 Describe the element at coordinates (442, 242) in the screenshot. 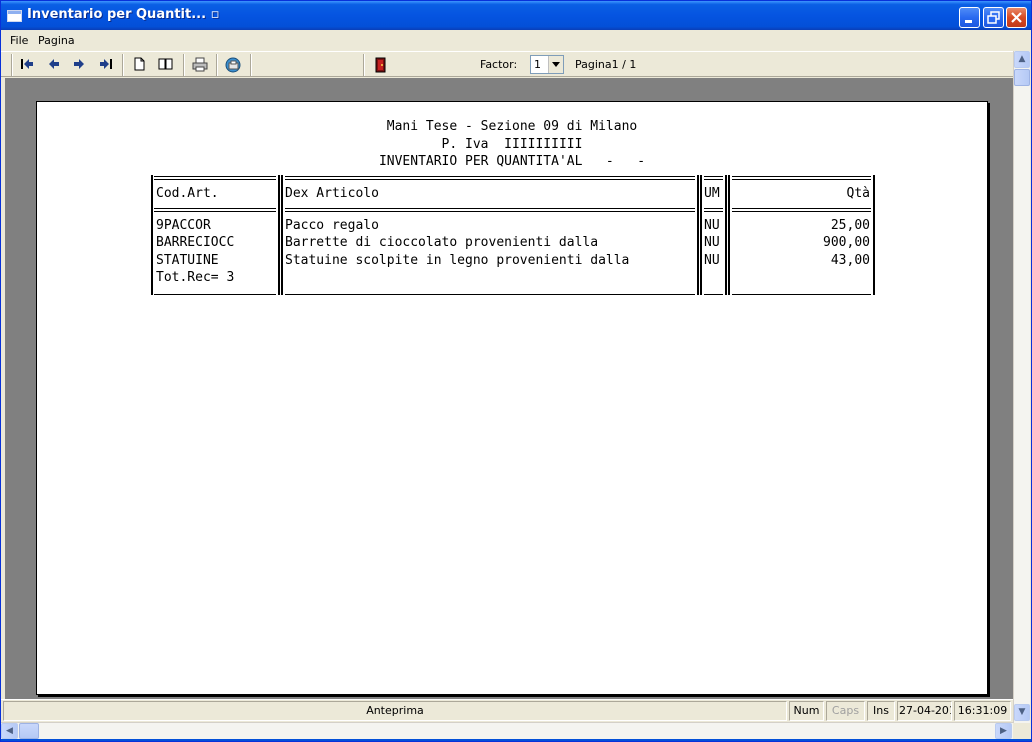

I see `cell-description: Barrette di cioccolato provenienti dalla` at that location.